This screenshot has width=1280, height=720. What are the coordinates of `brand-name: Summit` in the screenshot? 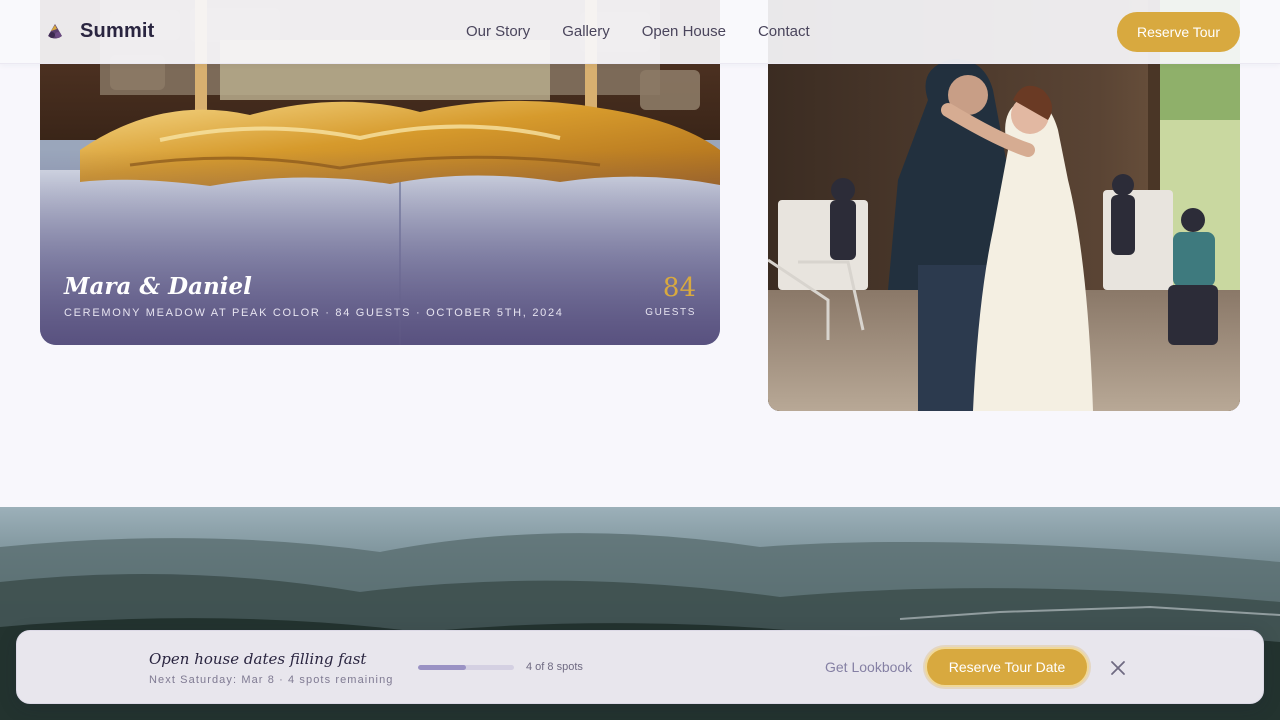 It's located at (117, 31).